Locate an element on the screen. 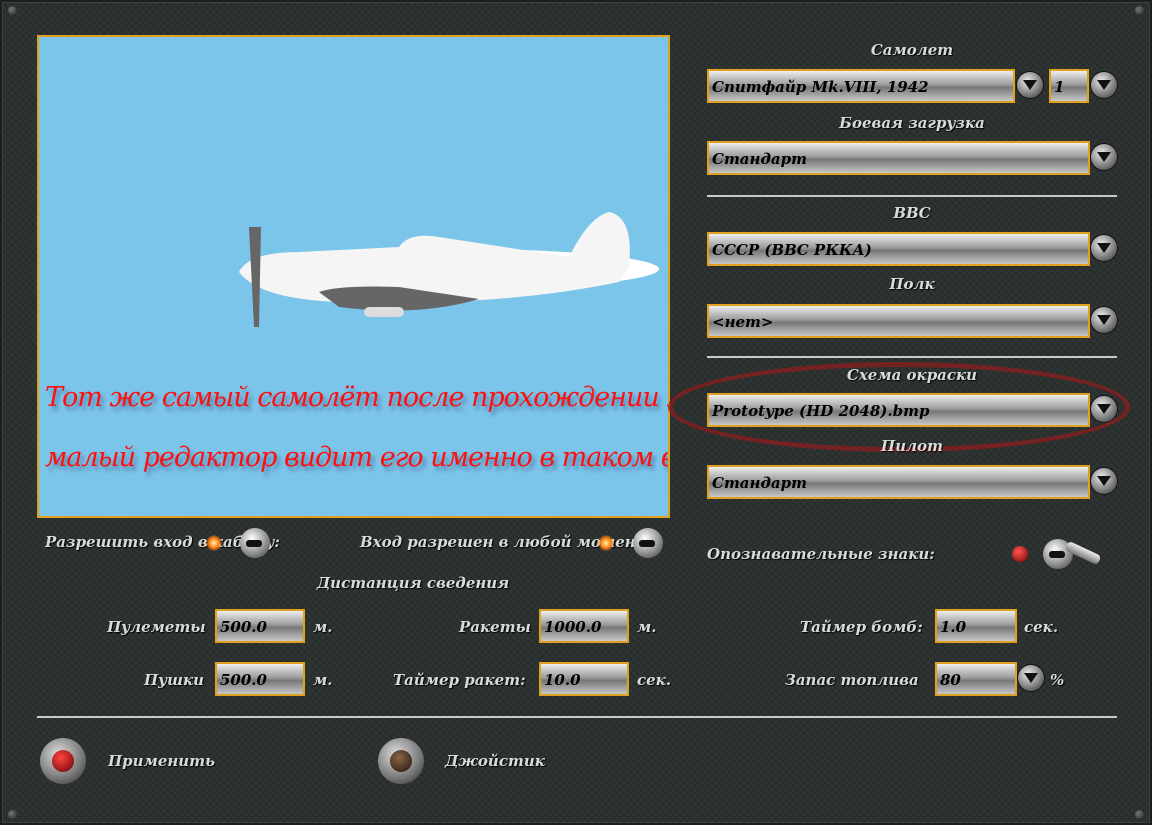  entry-any-toggle is located at coordinates (648, 543).